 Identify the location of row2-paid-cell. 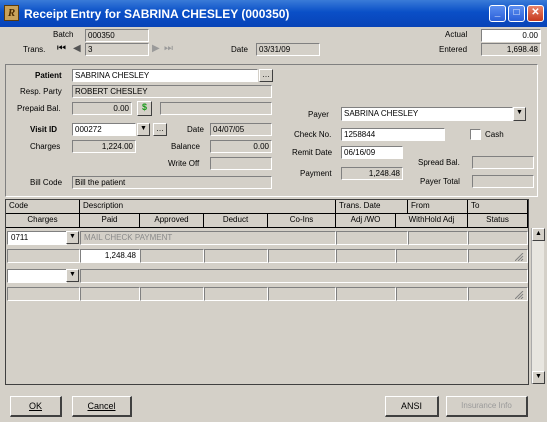
(110, 294).